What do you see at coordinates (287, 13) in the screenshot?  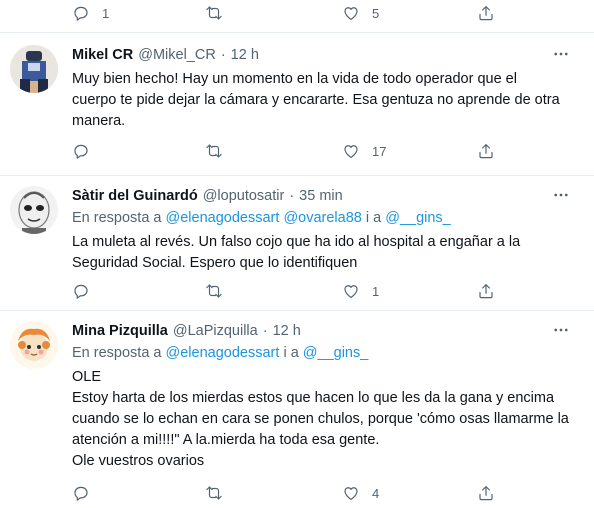 I see `prev-tweet-actions: 1 5` at bounding box center [287, 13].